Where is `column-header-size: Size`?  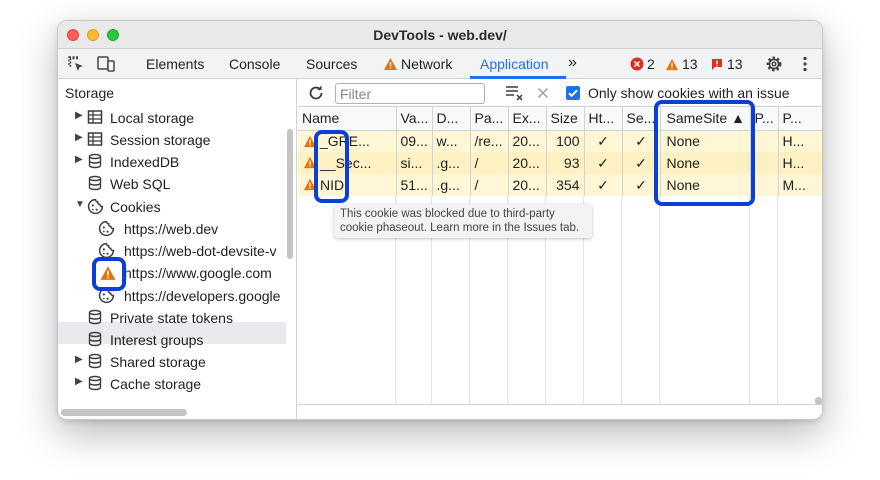
column-header-size: Size is located at coordinates (565, 119).